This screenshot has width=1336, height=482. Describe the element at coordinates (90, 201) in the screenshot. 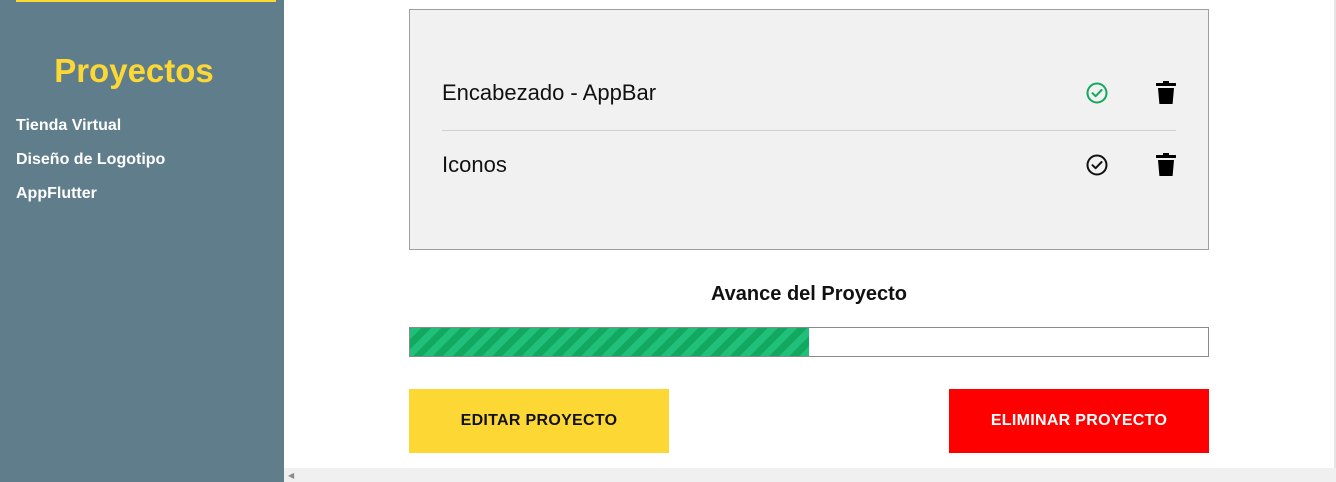

I see `sidebar-item-appflutter: AppFlutter` at that location.